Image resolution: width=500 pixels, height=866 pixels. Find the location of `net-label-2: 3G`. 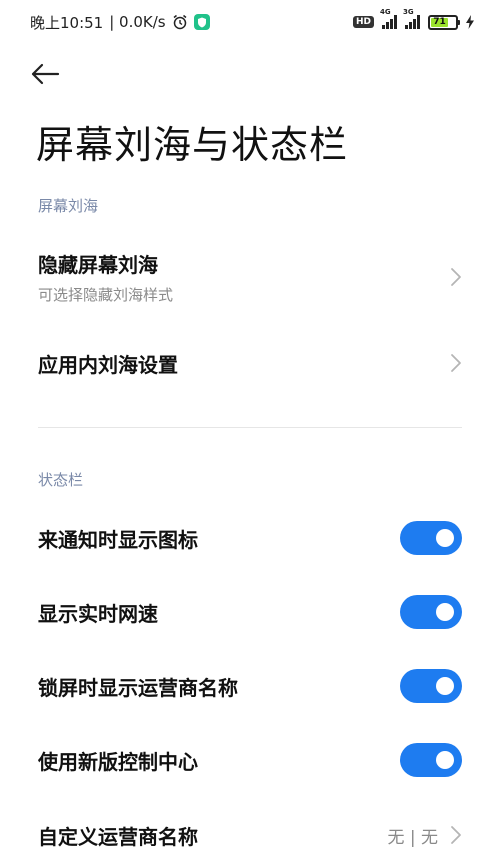

net-label-2: 3G is located at coordinates (408, 12).